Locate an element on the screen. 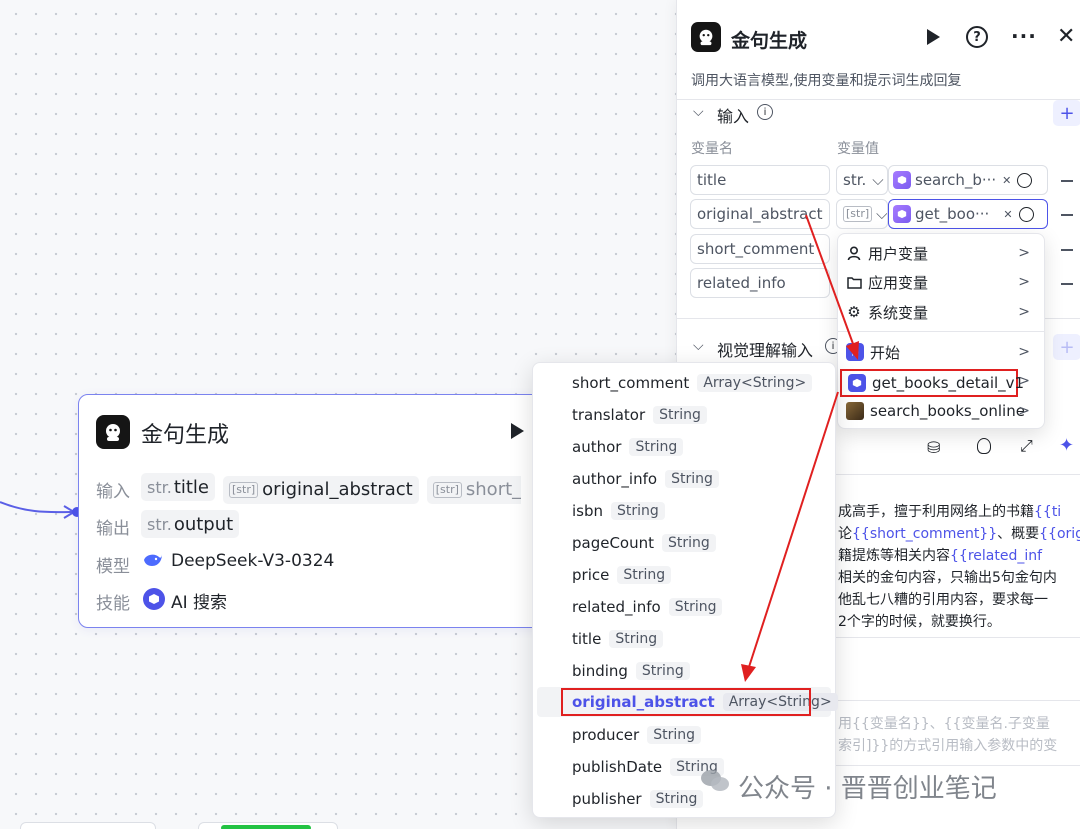 The image size is (1080, 829). bottom-control is located at coordinates (88, 825).